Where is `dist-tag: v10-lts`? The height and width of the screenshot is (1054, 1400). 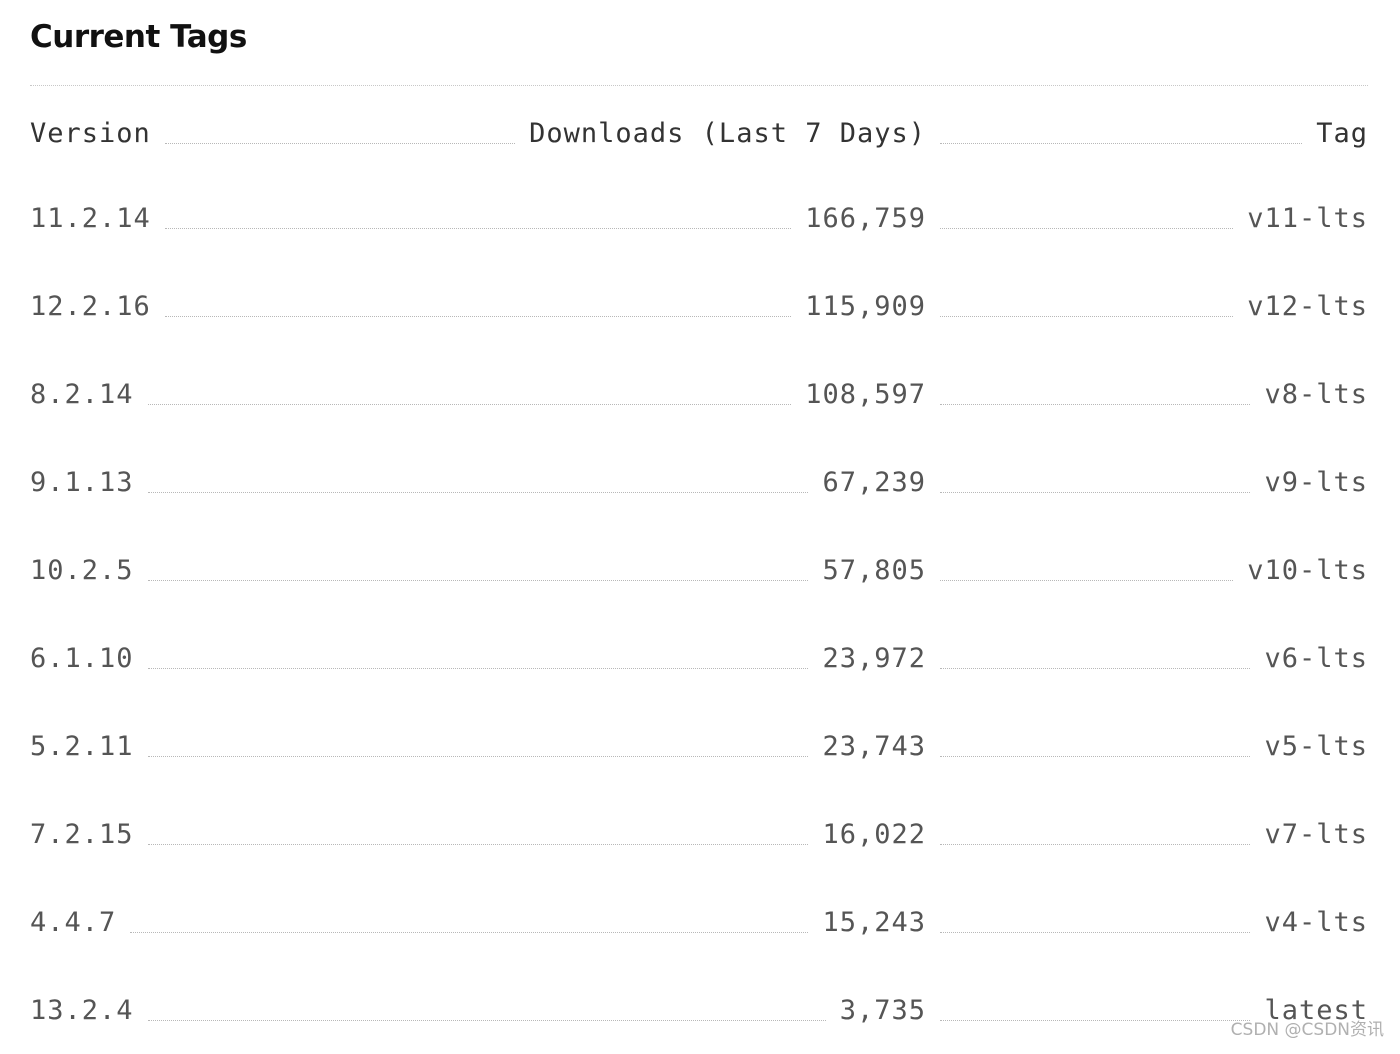
dist-tag: v10-lts is located at coordinates (1307, 570).